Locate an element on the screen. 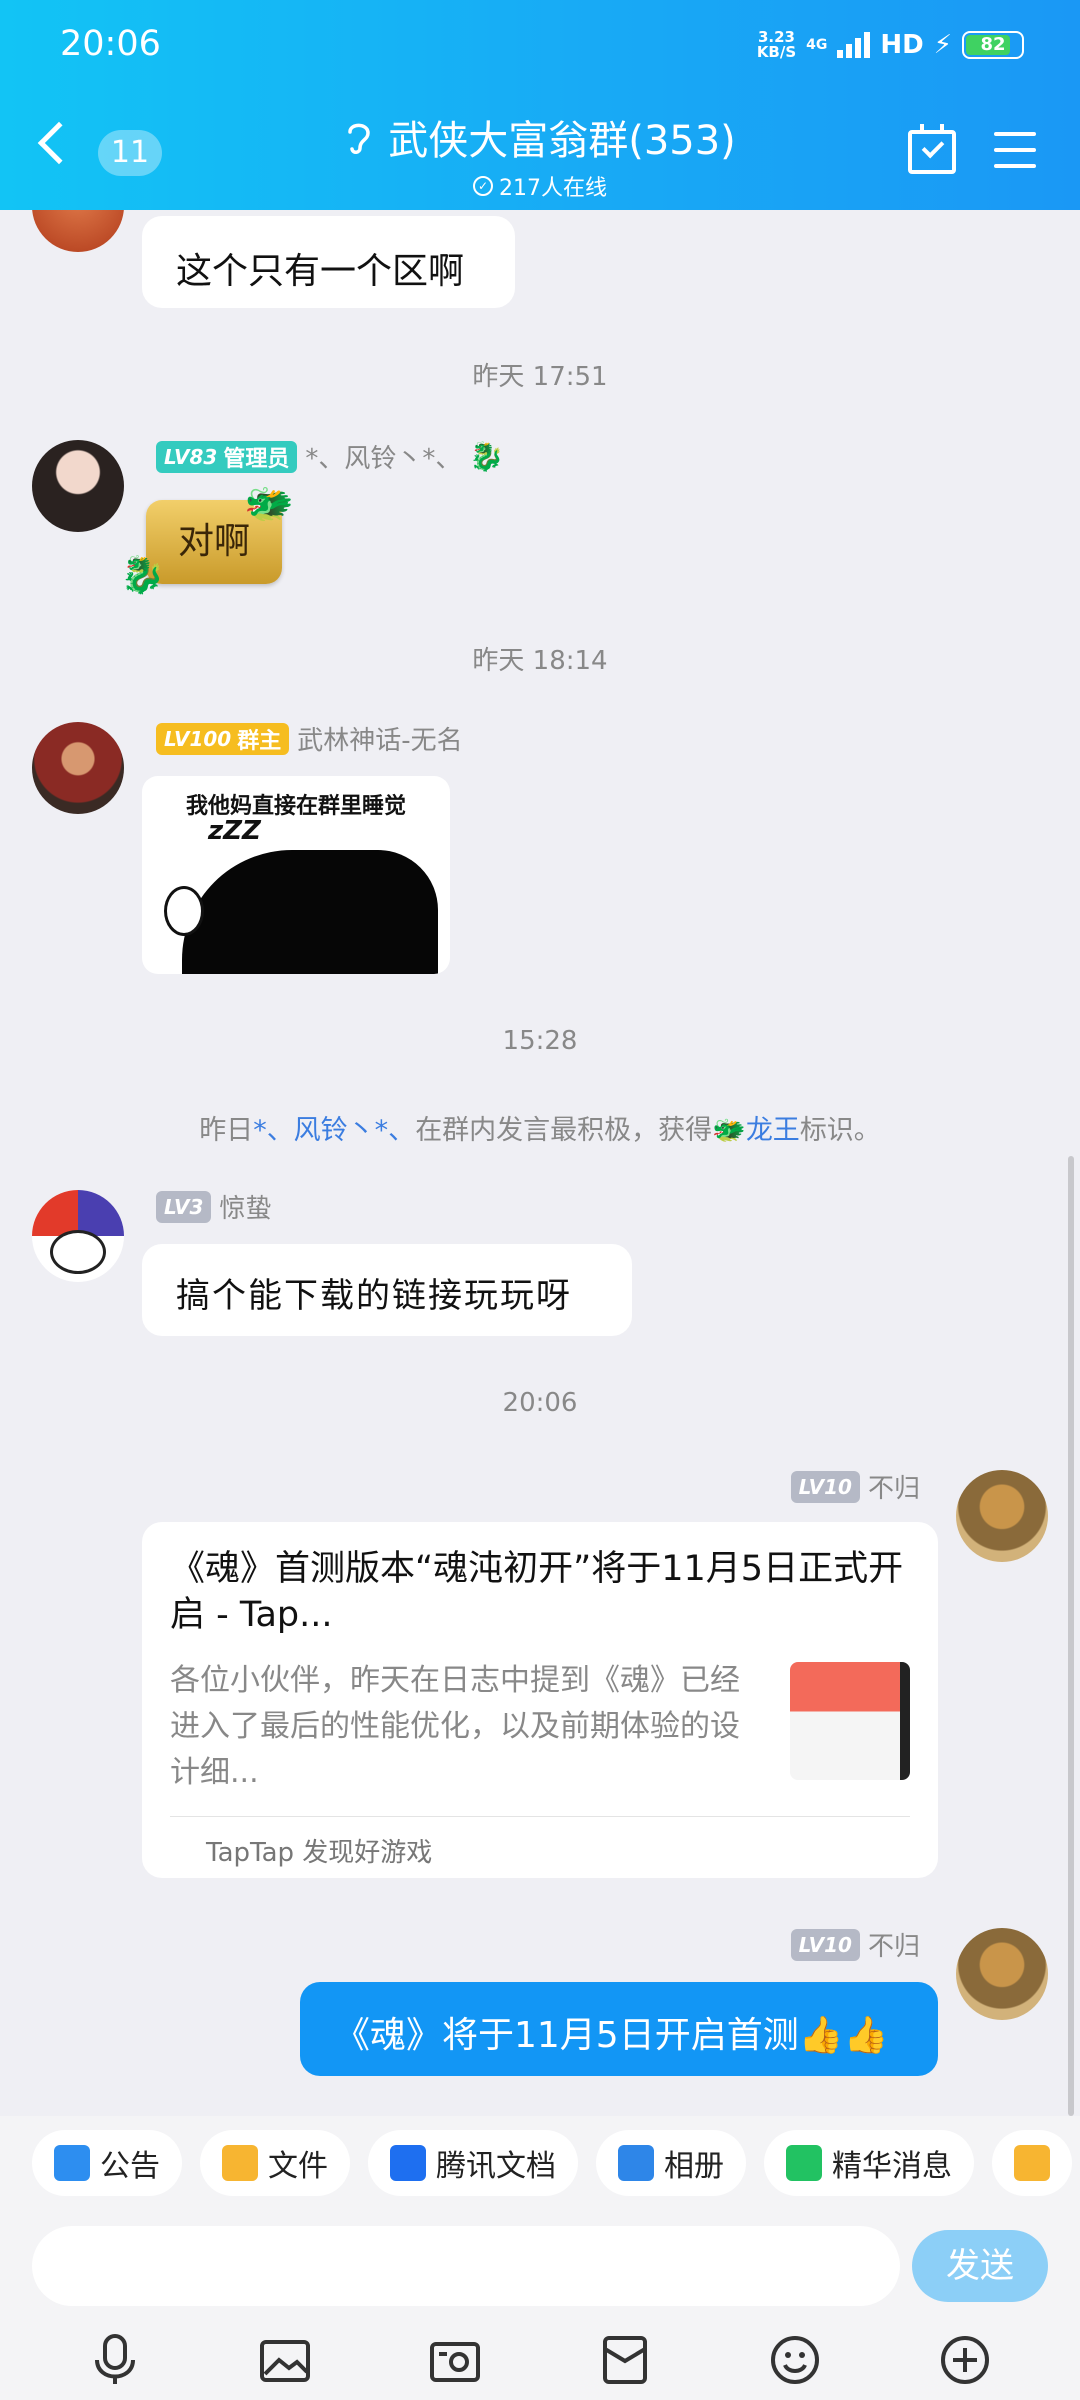 Image resolution: width=1080 pixels, height=2400 pixels. level-badge: LV3 is located at coordinates (184, 1206).